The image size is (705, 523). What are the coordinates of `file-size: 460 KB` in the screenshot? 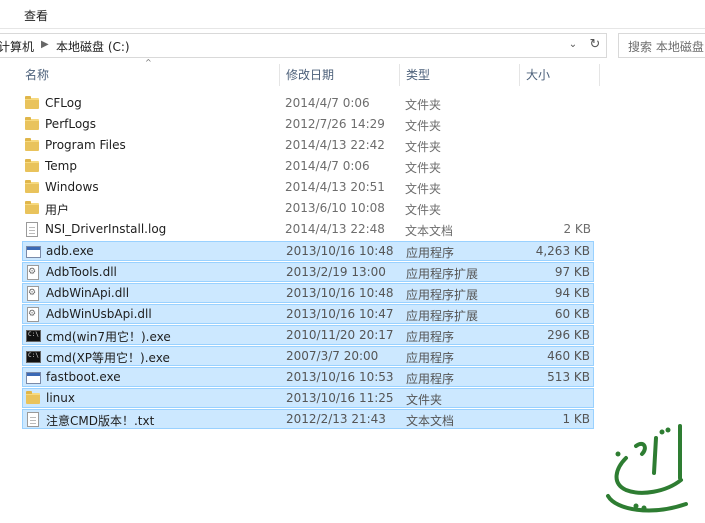 It's located at (568, 356).